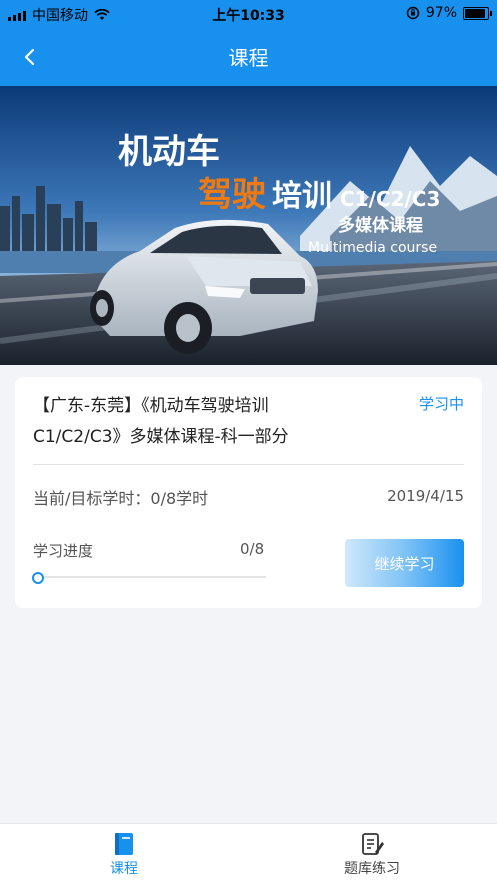 This screenshot has width=497, height=884. What do you see at coordinates (252, 549) in the screenshot?
I see `progress-value: 0/8` at bounding box center [252, 549].